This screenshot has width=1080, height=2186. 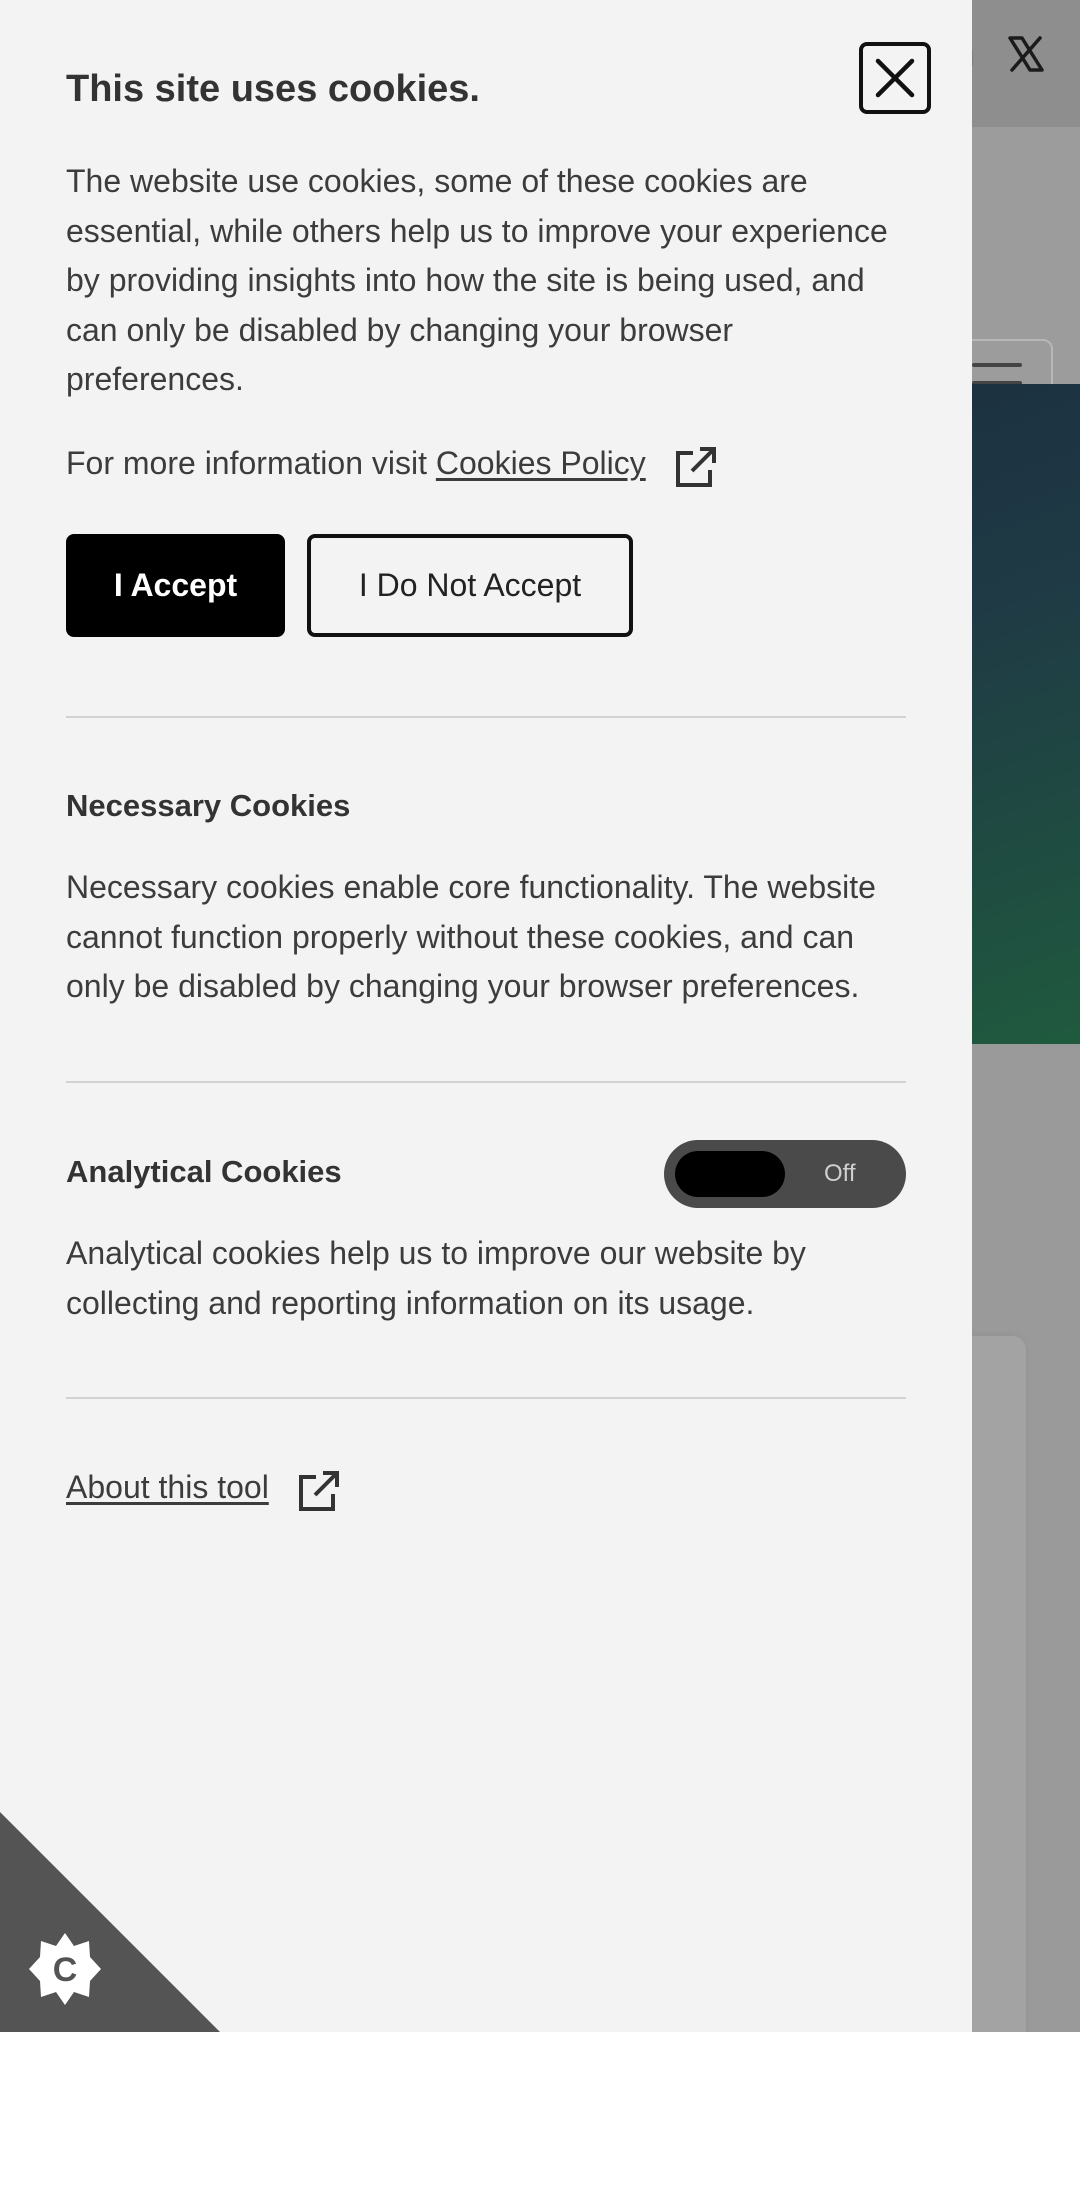 I want to click on necessary-cookies-title: Necessary Cookies, so click(x=208, y=805).